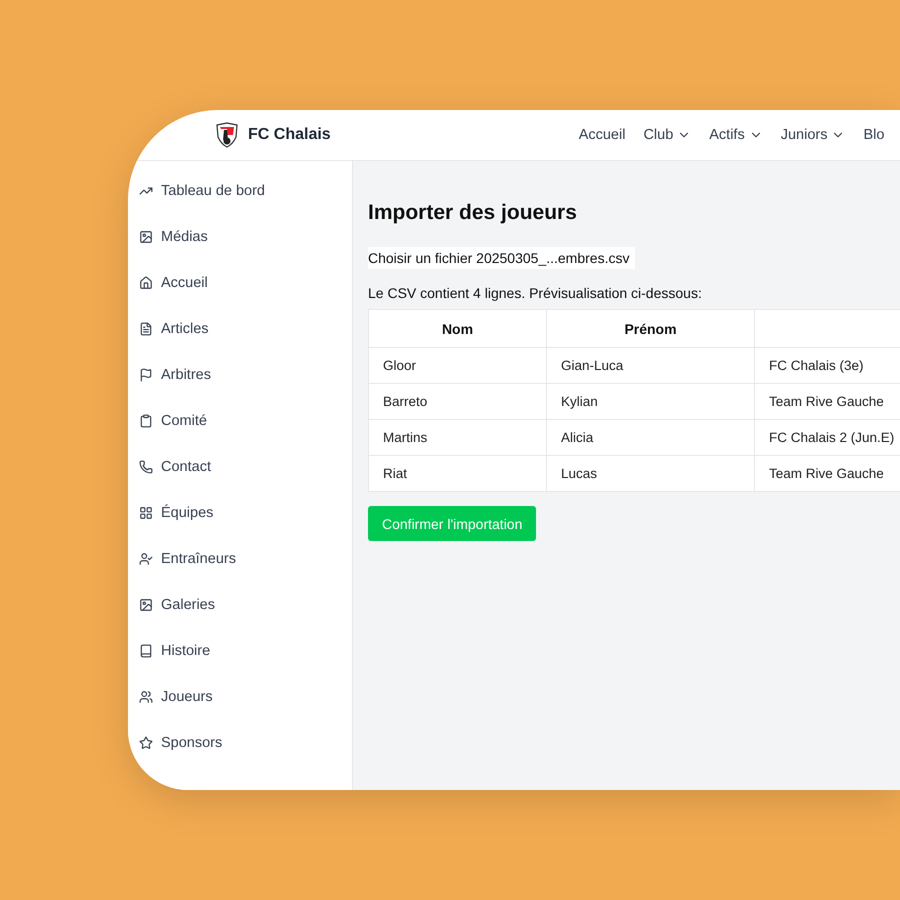 The image size is (900, 900). I want to click on sidebar-item: Histoire, so click(245, 651).